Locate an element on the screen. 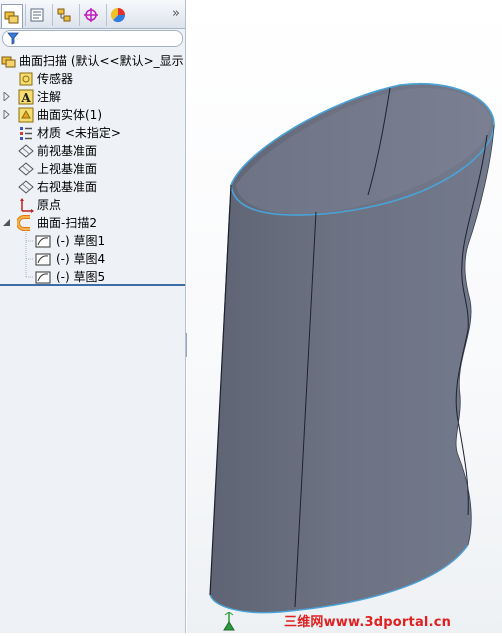 This screenshot has width=502, height=636. dimxpert-icon is located at coordinates (90, 15).